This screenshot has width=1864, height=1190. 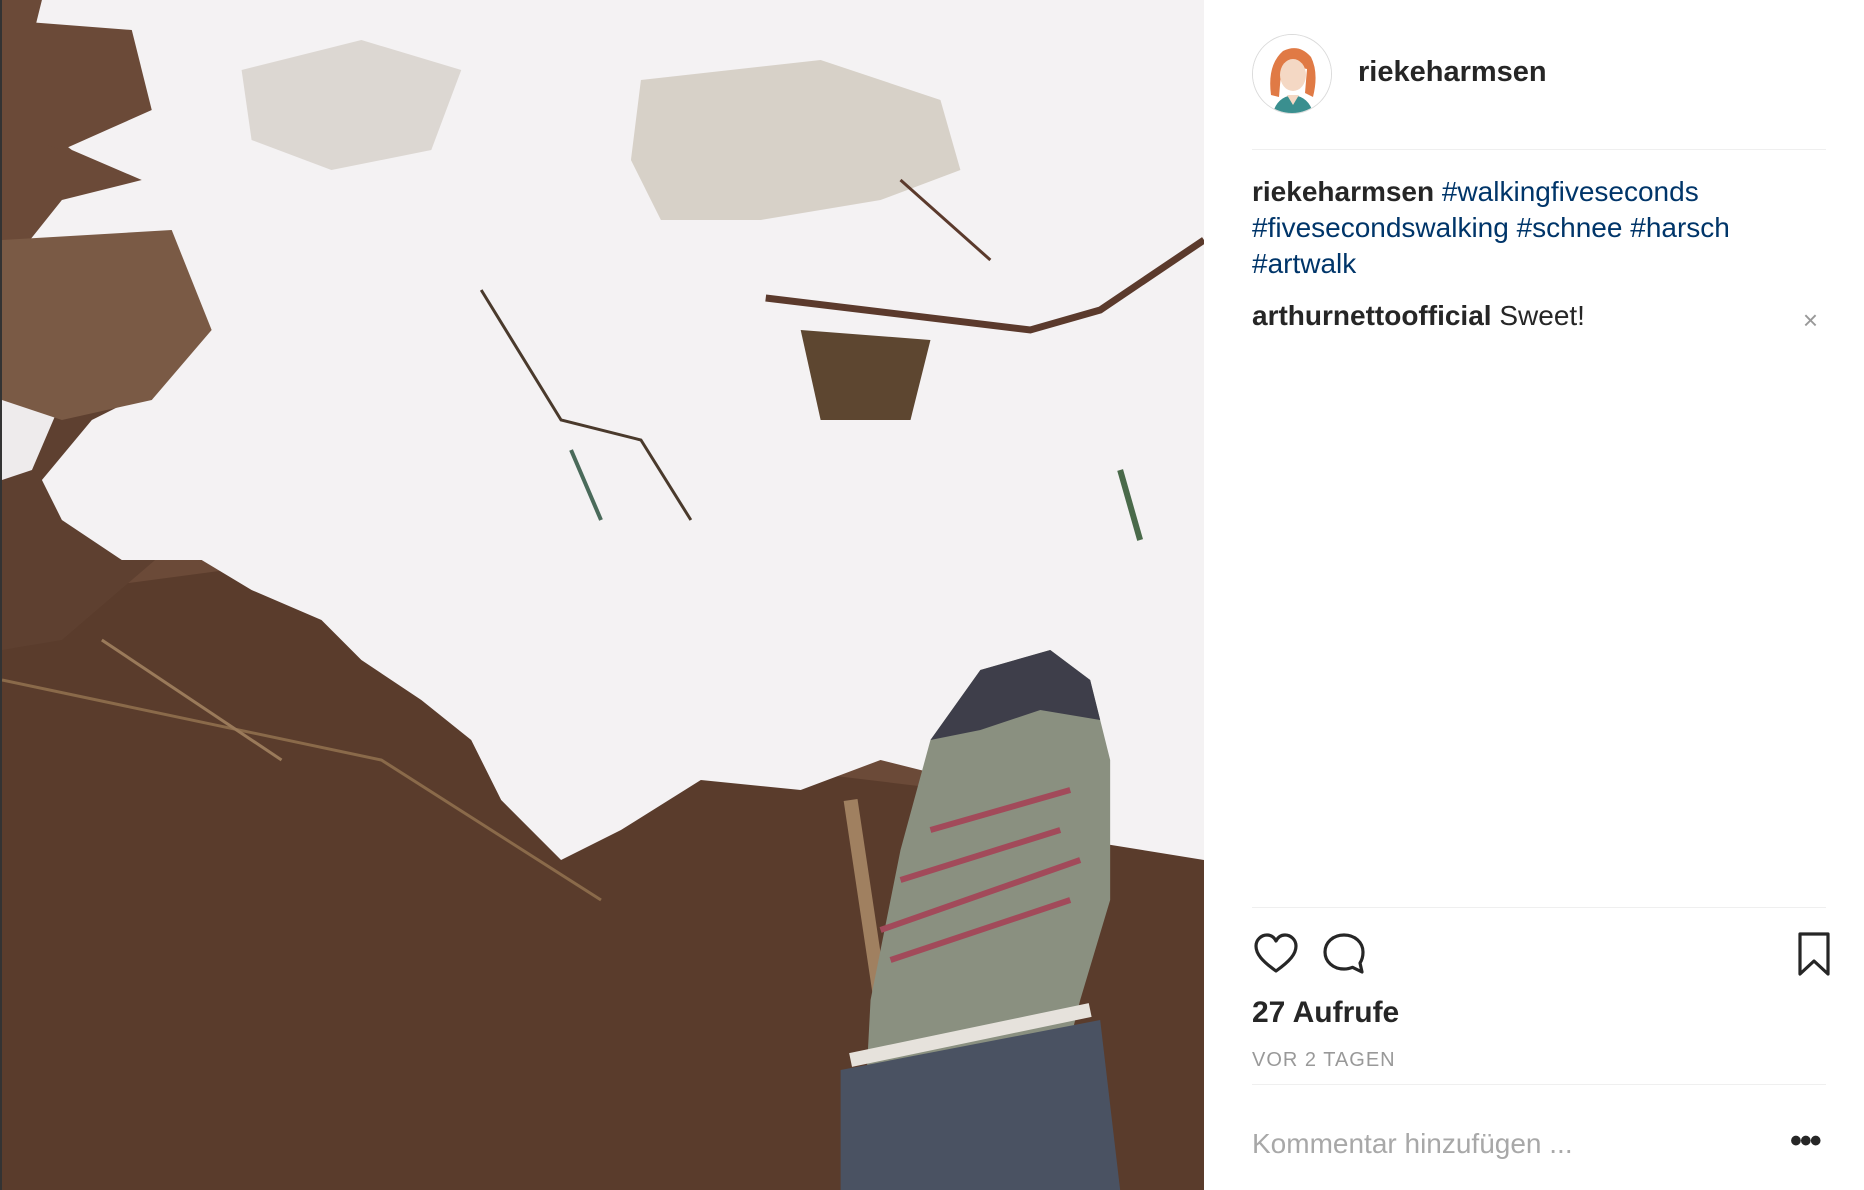 What do you see at coordinates (1539, 92) in the screenshot?
I see `post-header: riekeharmsen` at bounding box center [1539, 92].